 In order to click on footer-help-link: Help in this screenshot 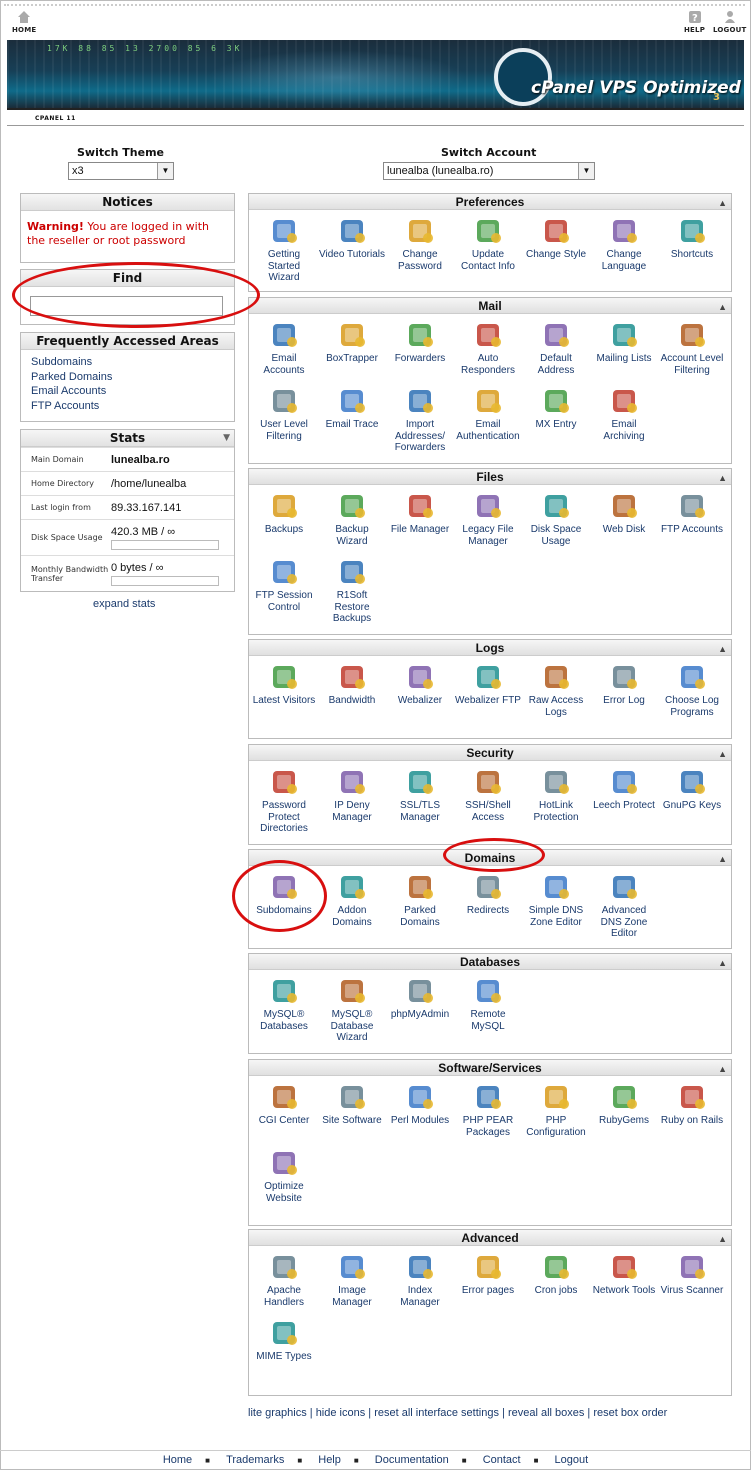, I will do `click(329, 1460)`.